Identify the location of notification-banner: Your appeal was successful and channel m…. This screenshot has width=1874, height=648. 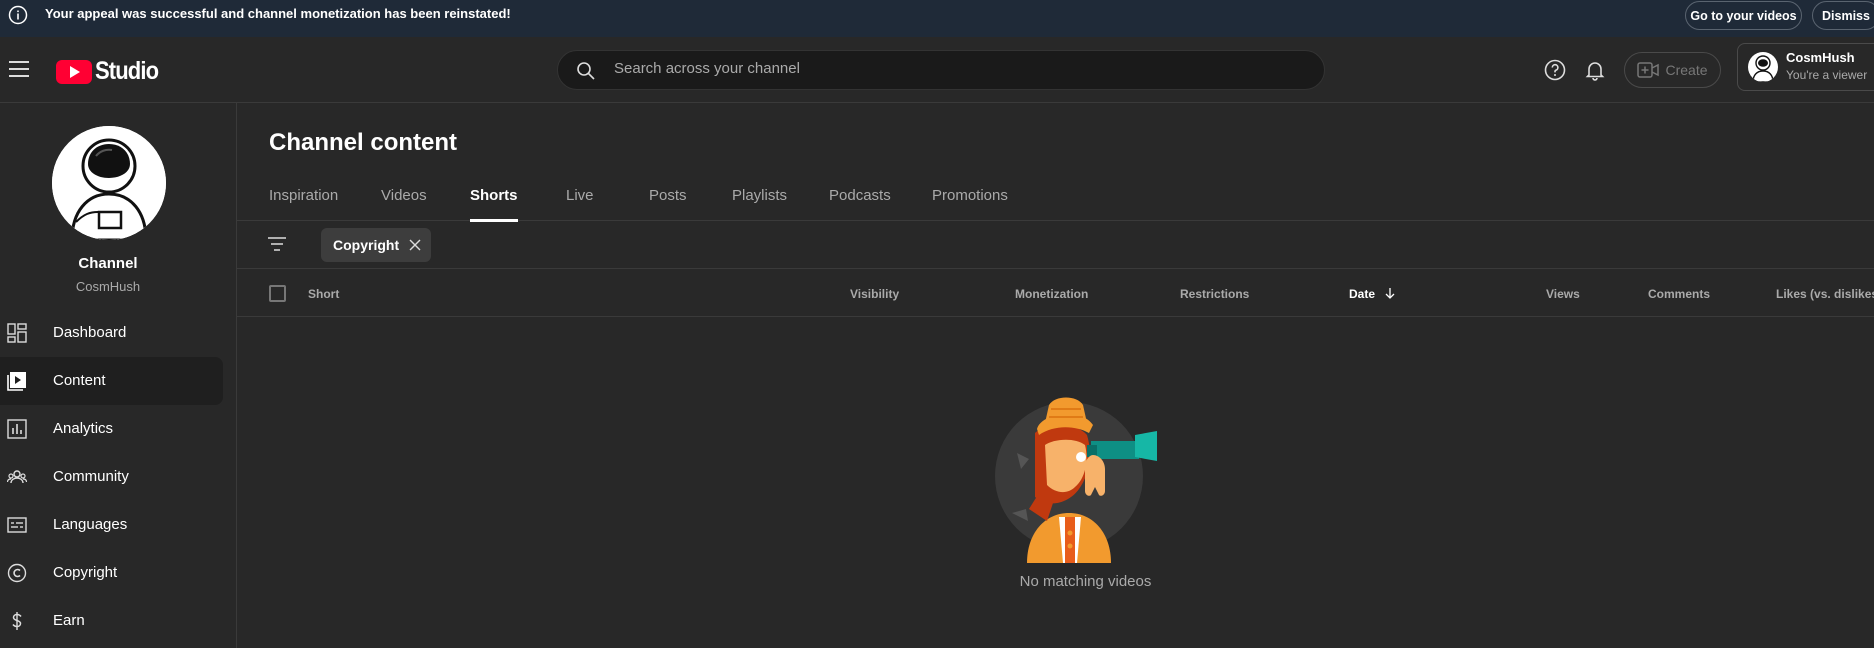
(937, 18).